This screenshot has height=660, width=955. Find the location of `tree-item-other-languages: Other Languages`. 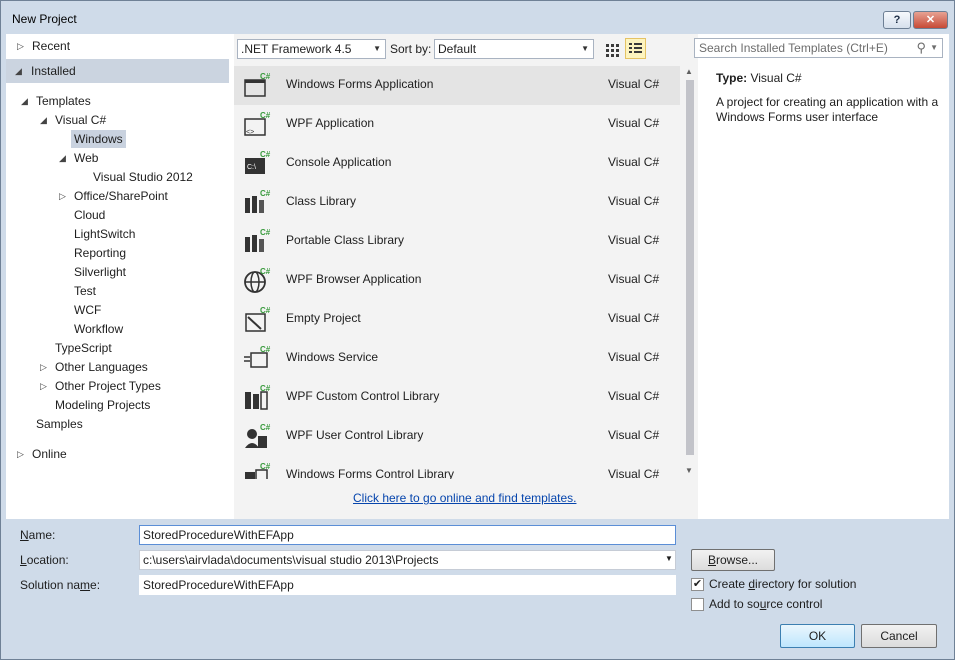

tree-item-other-languages: Other Languages is located at coordinates (101, 367).